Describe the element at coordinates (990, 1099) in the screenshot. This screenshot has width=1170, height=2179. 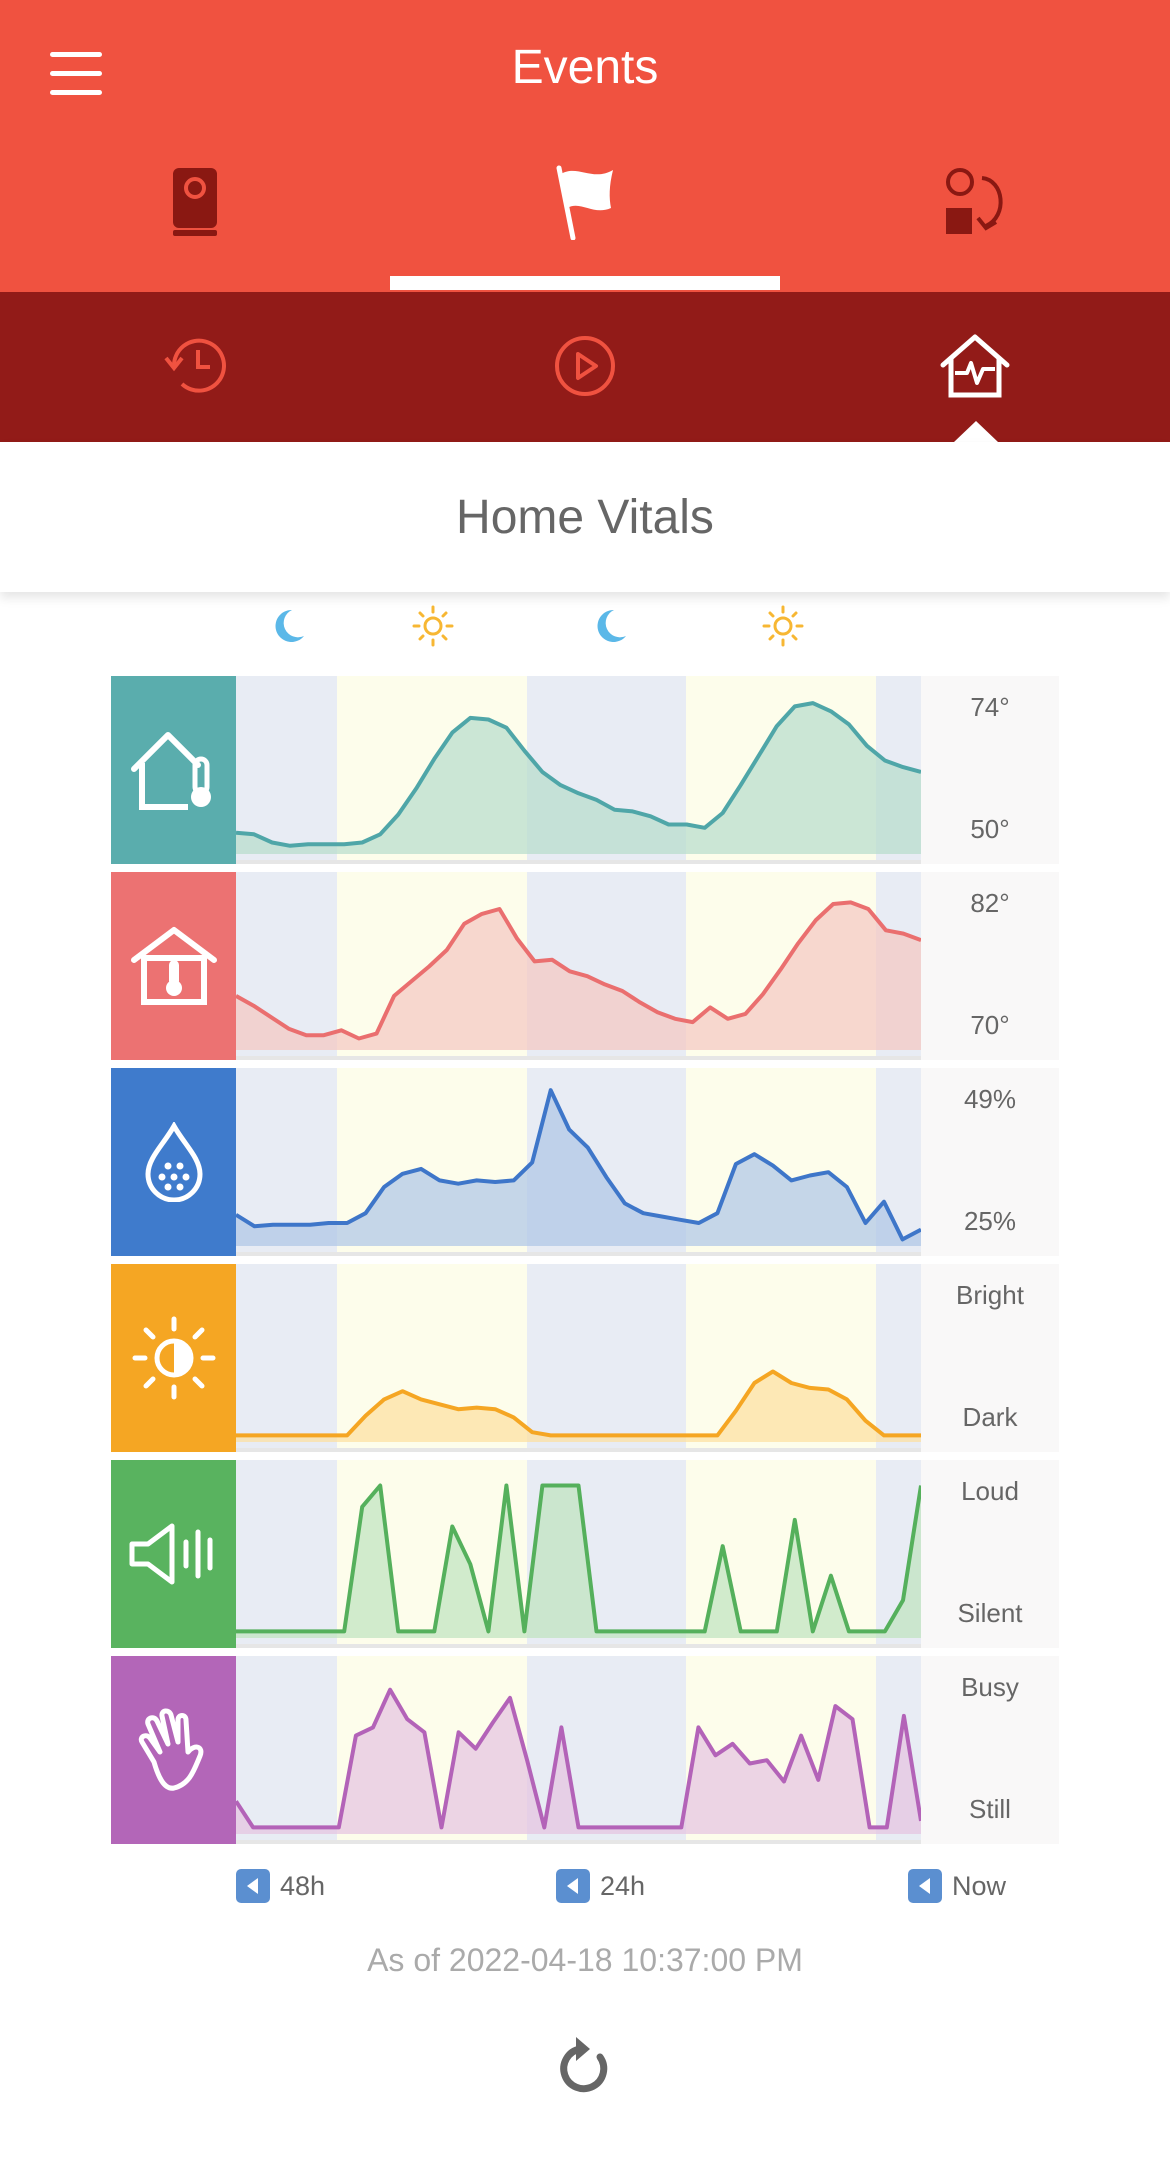
I see `scale-max-label: 49%` at that location.